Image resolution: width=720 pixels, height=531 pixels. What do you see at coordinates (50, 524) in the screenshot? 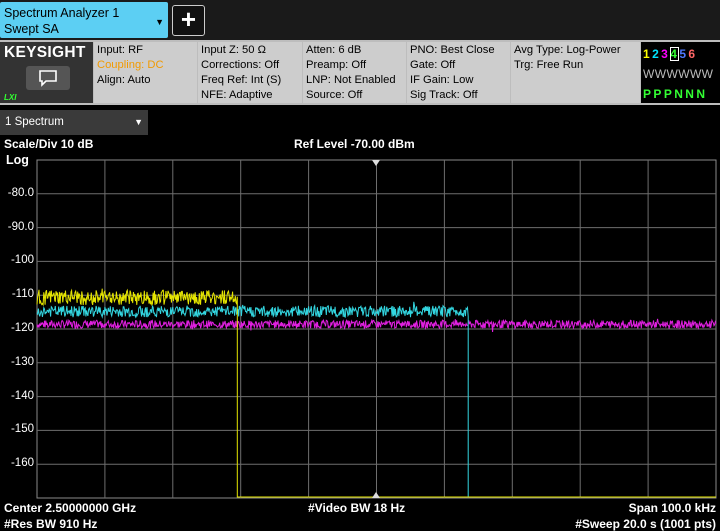
I see `res-bw: #Res BW 910 Hz` at bounding box center [50, 524].